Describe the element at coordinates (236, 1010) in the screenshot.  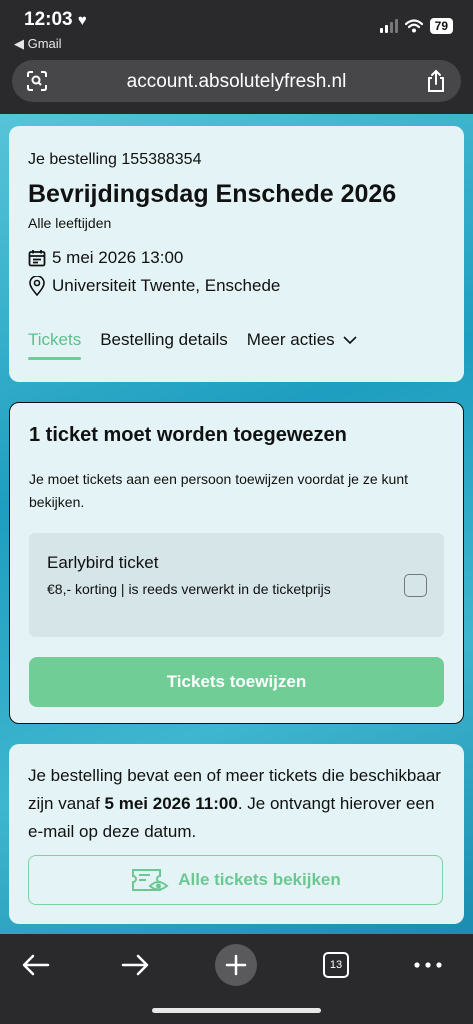
I see `home-indicator` at that location.